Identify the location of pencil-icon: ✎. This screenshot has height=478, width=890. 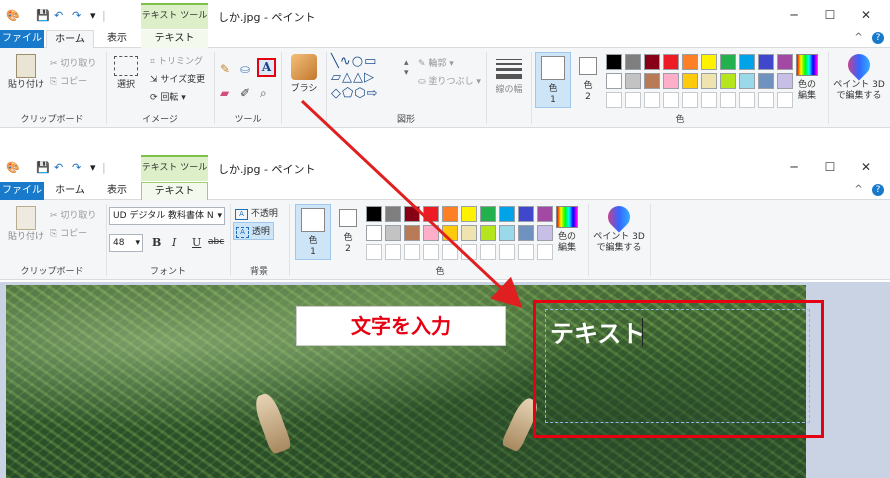
(225, 69).